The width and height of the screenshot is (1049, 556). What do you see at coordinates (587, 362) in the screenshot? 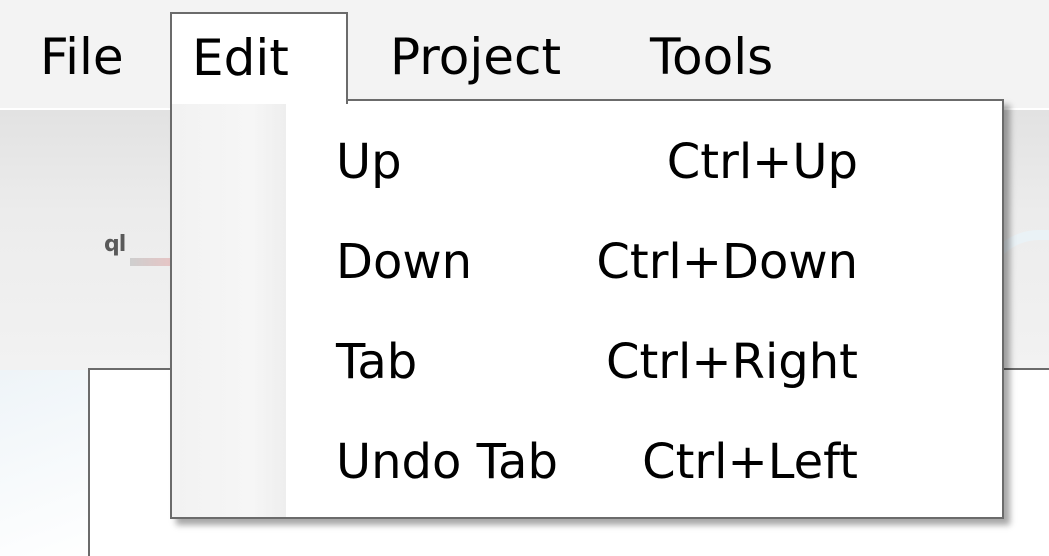
I see `menu-item-tab: Tab Ctrl+Right` at bounding box center [587, 362].